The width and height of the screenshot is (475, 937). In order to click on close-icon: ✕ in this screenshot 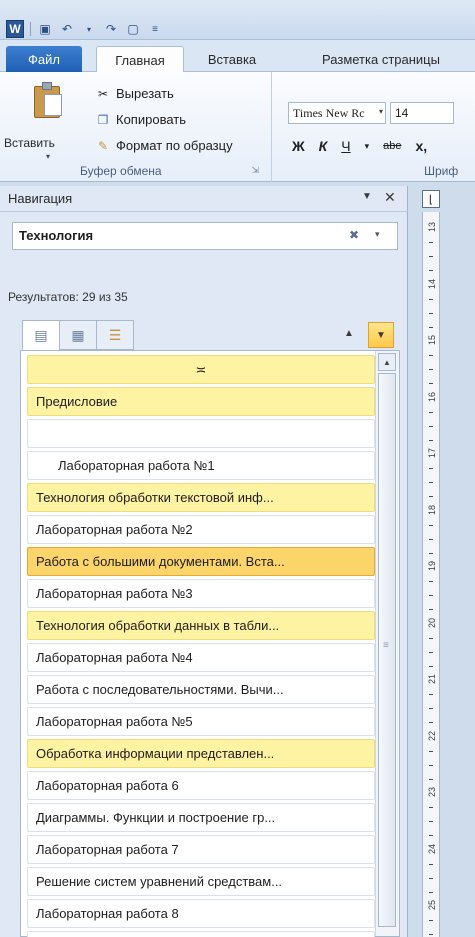, I will do `click(390, 197)`.